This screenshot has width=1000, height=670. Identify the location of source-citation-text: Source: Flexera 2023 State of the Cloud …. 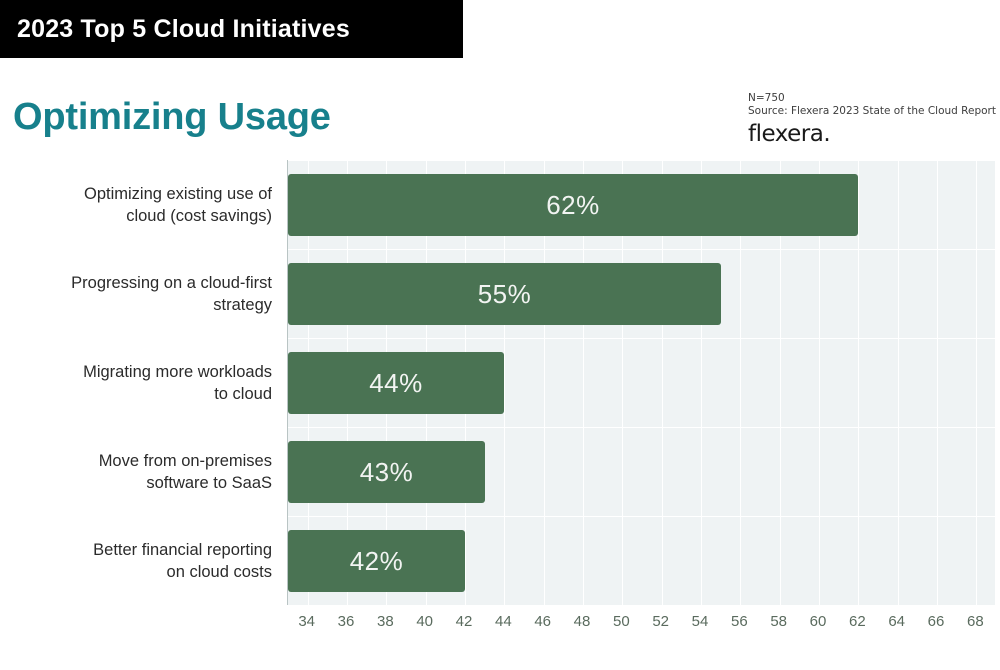
(872, 111).